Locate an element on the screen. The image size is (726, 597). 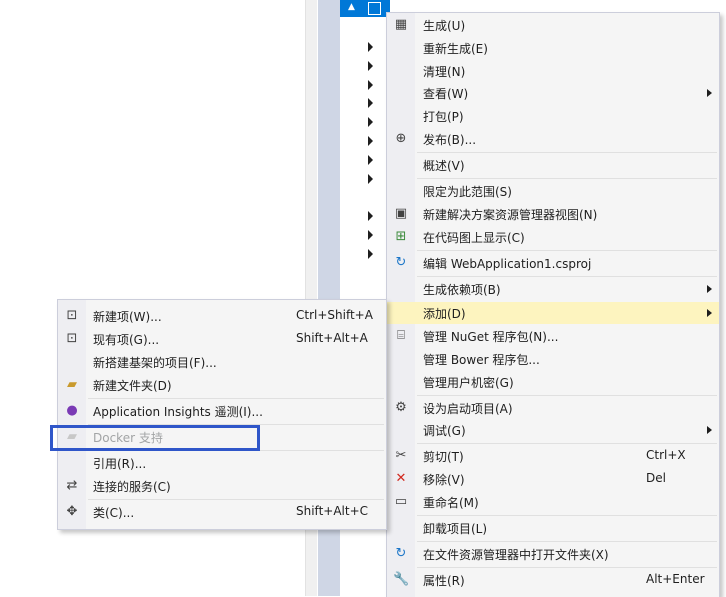
menu-item-label: 添加(D) is located at coordinates (444, 314).